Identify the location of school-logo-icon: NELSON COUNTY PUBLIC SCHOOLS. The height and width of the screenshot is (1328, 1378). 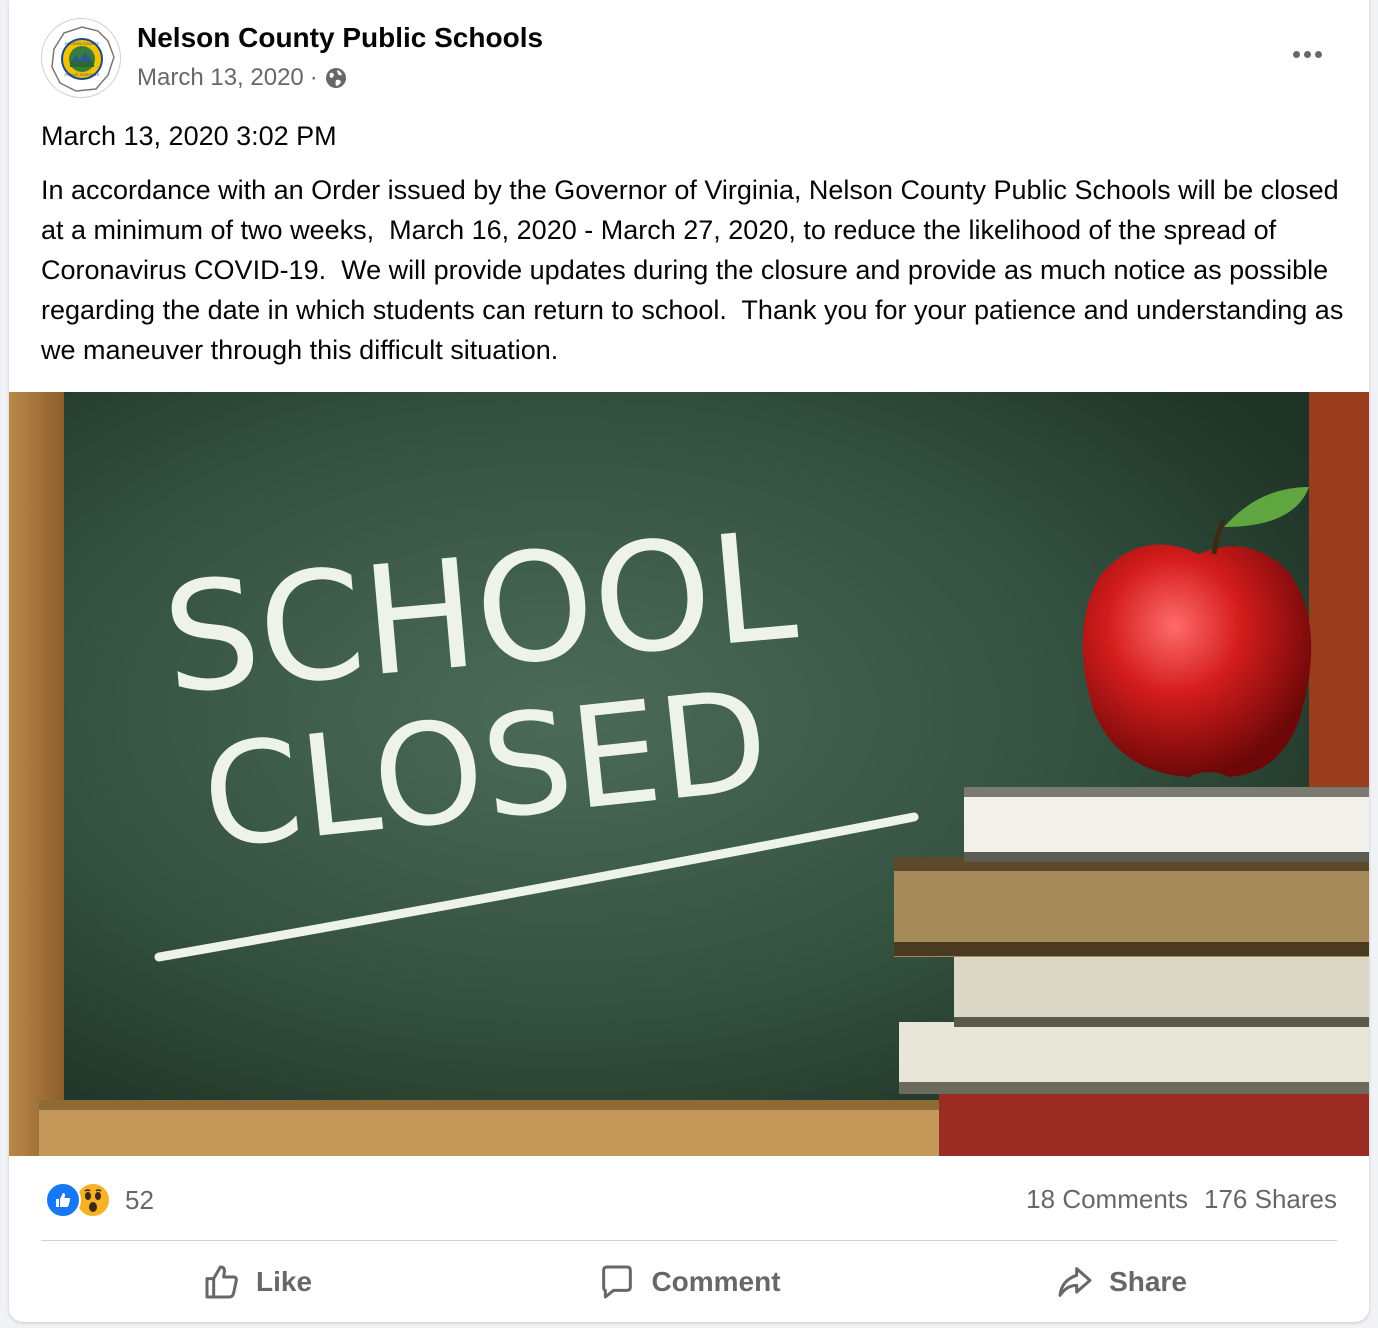
(83, 59).